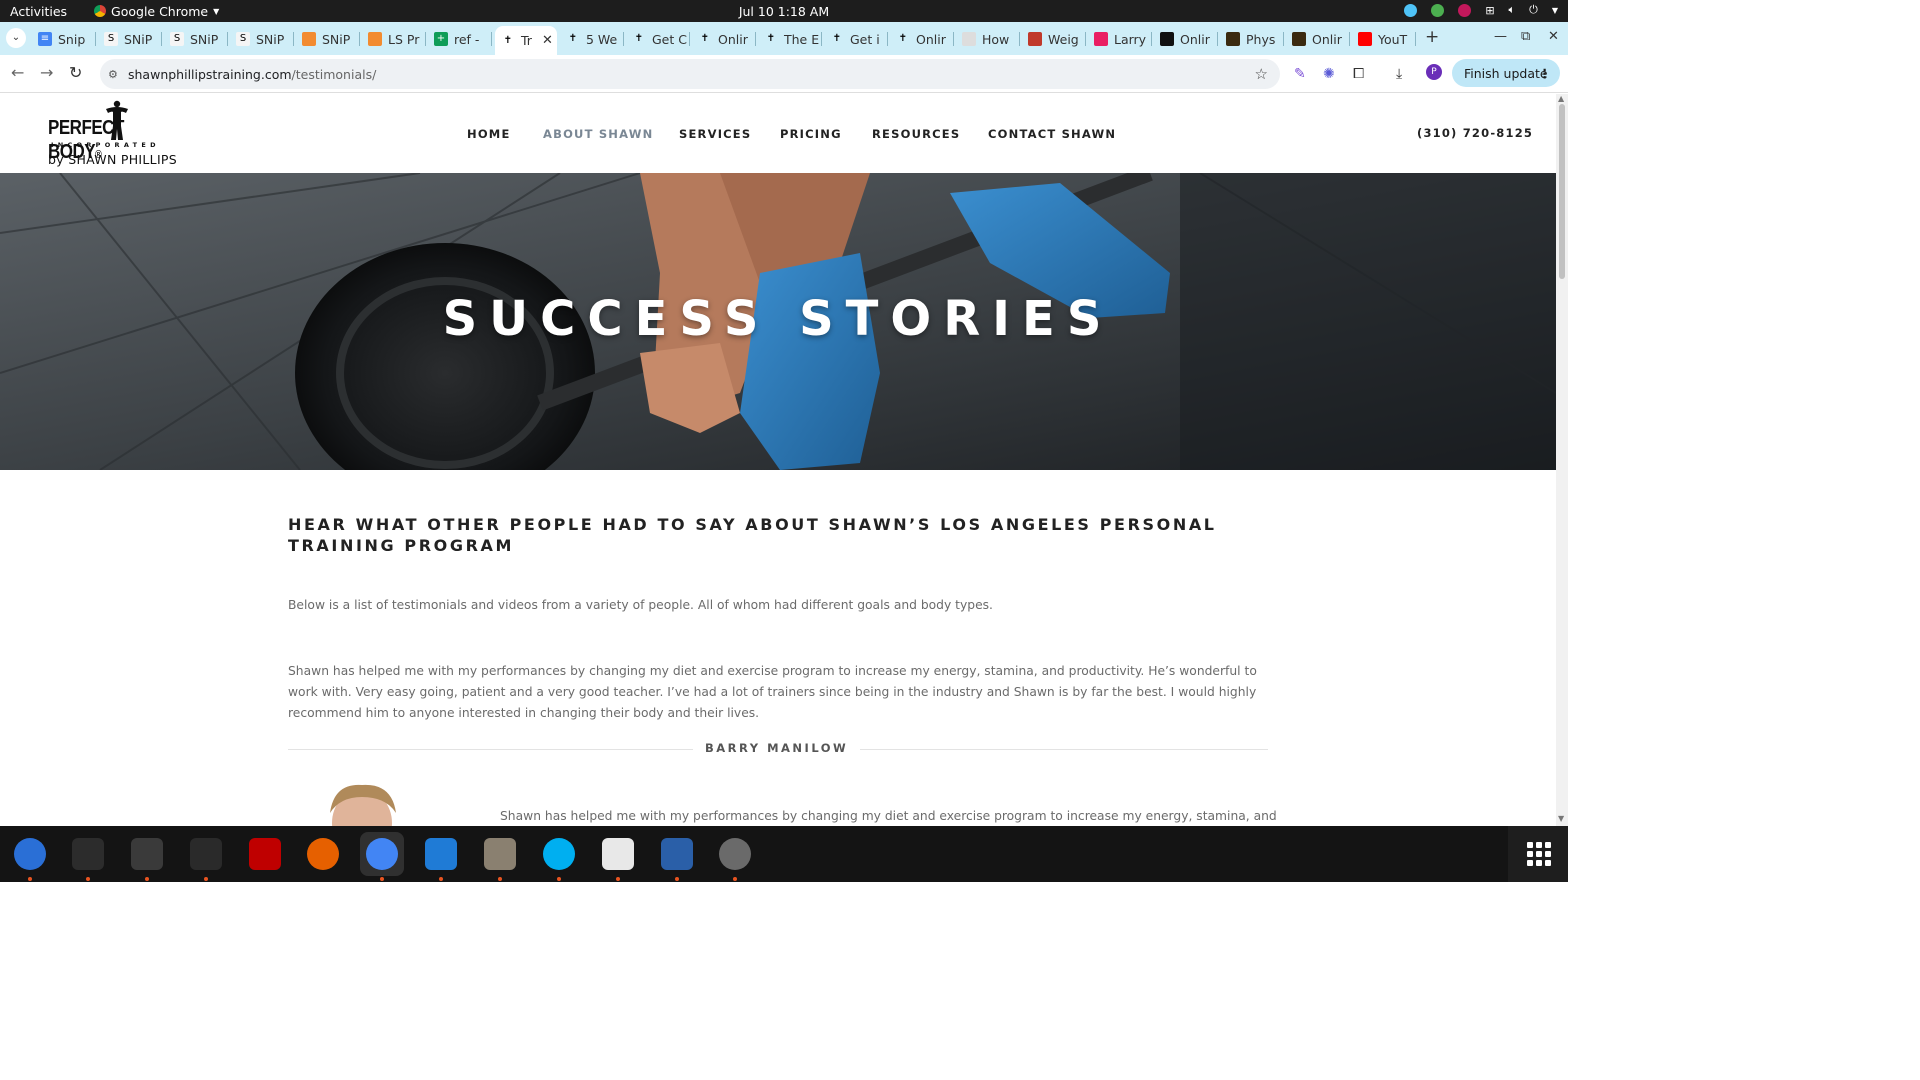 This screenshot has width=1920, height=1080. Describe the element at coordinates (618, 856) in the screenshot. I see `dock-text-editor` at that location.